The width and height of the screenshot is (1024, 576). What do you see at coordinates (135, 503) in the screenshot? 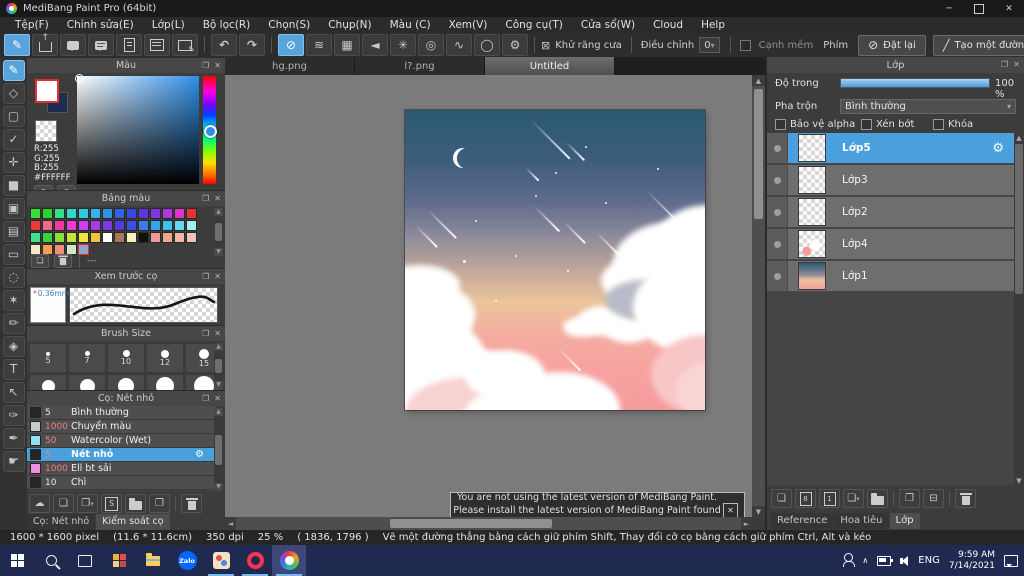
I see `brush-folder-button` at bounding box center [135, 503].